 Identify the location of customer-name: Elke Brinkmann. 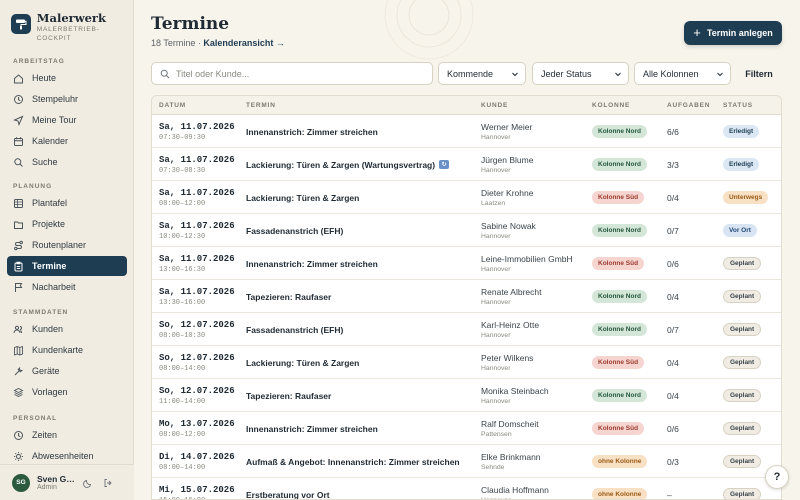
(511, 457).